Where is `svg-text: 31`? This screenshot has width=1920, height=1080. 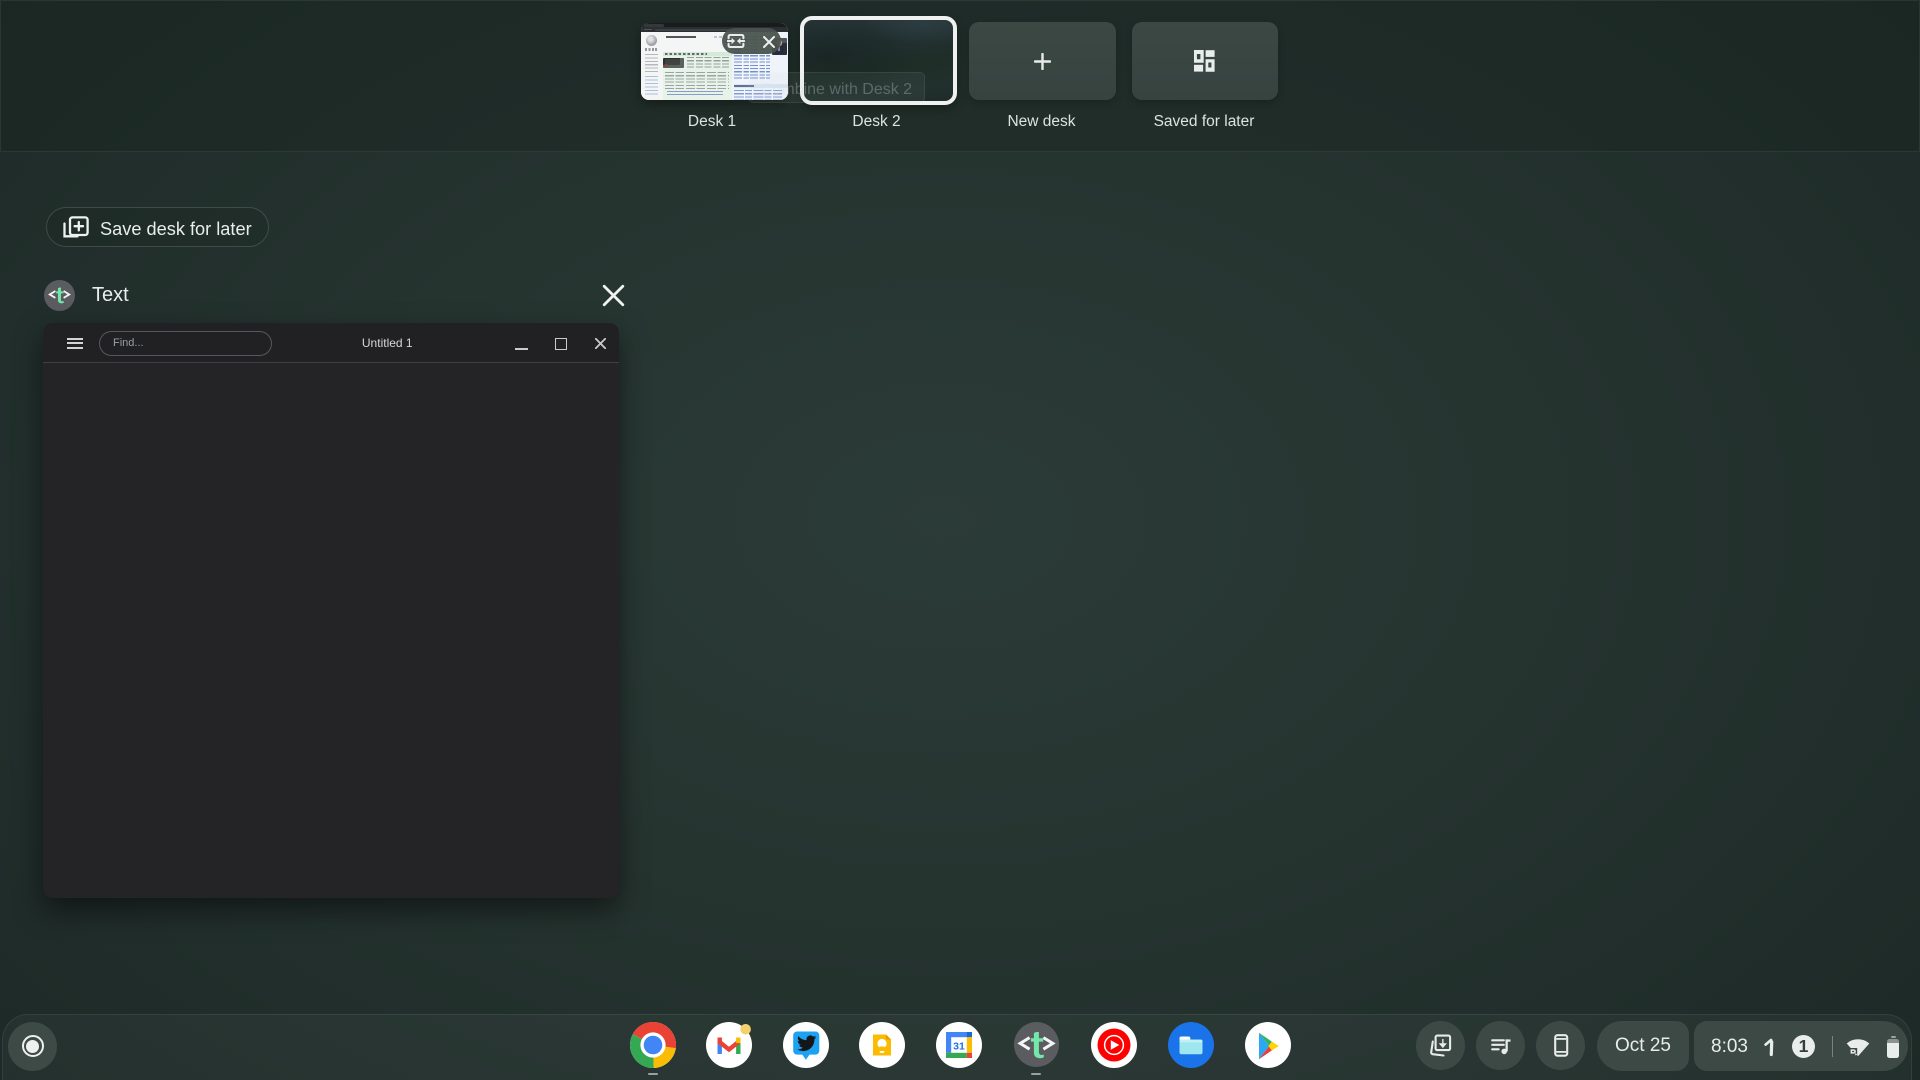
svg-text: 31 is located at coordinates (959, 1046).